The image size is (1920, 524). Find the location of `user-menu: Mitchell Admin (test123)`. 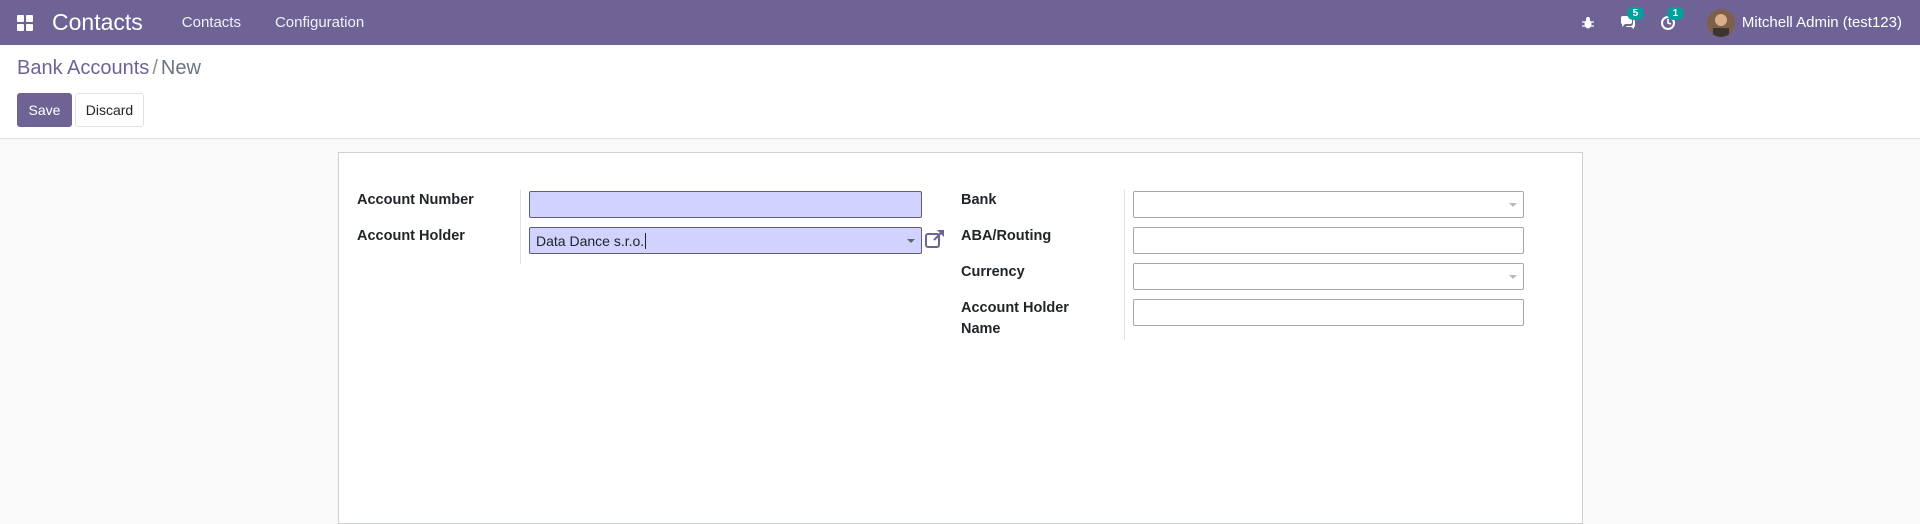

user-menu: Mitchell Admin (test123) is located at coordinates (1804, 22).